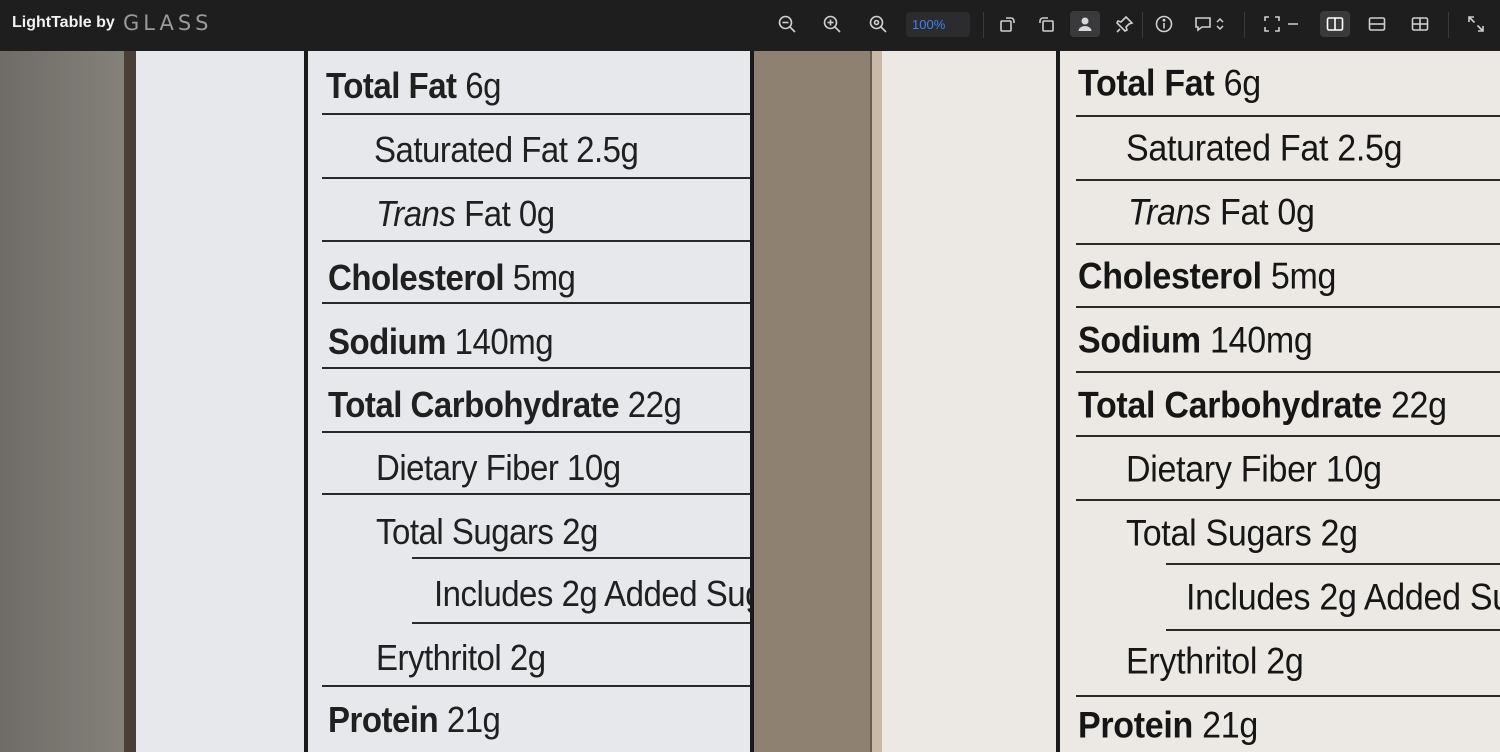 The height and width of the screenshot is (752, 1500). I want to click on zoom-level-input: 100%, so click(938, 24).